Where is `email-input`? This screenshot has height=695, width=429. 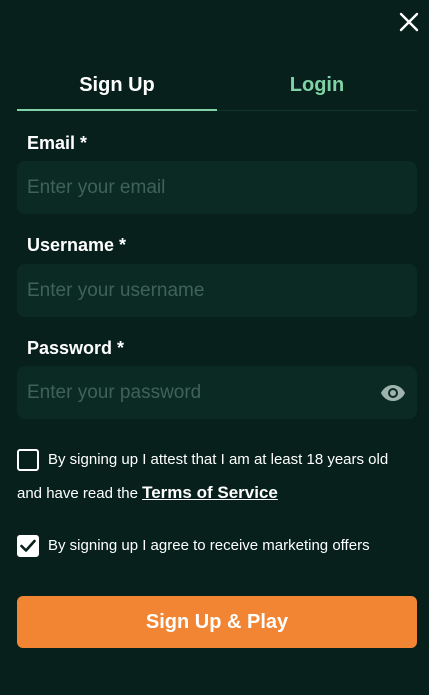 email-input is located at coordinates (217, 187).